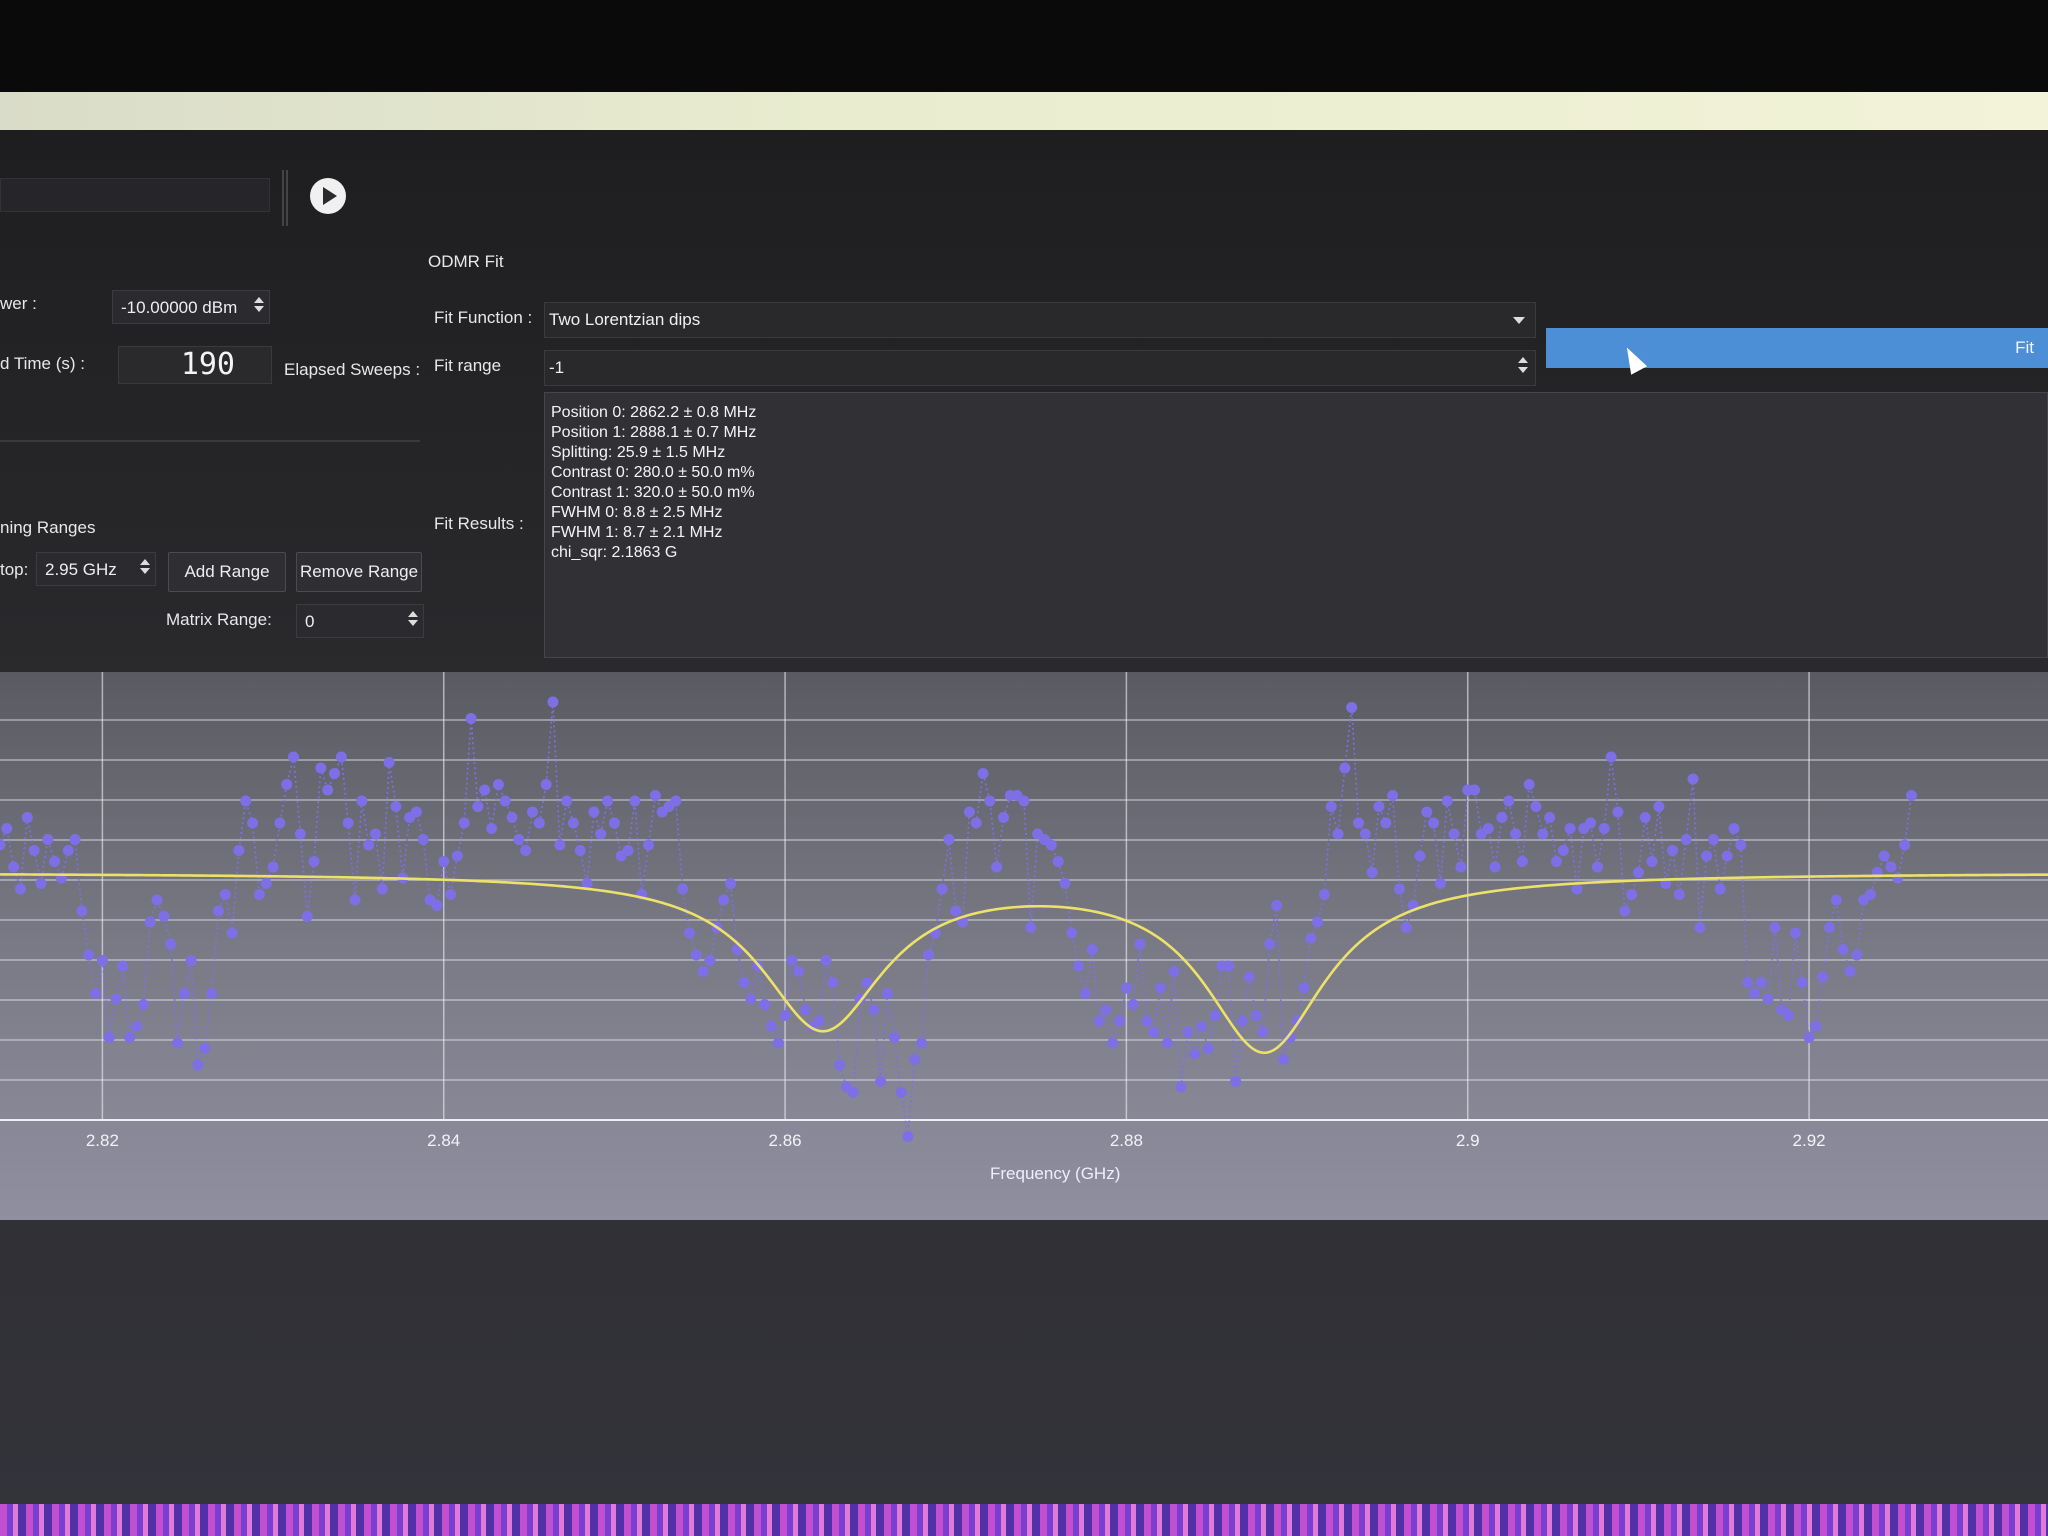 This screenshot has height=1536, width=2048. What do you see at coordinates (227, 572) in the screenshot?
I see `add-range-button: Add Range` at bounding box center [227, 572].